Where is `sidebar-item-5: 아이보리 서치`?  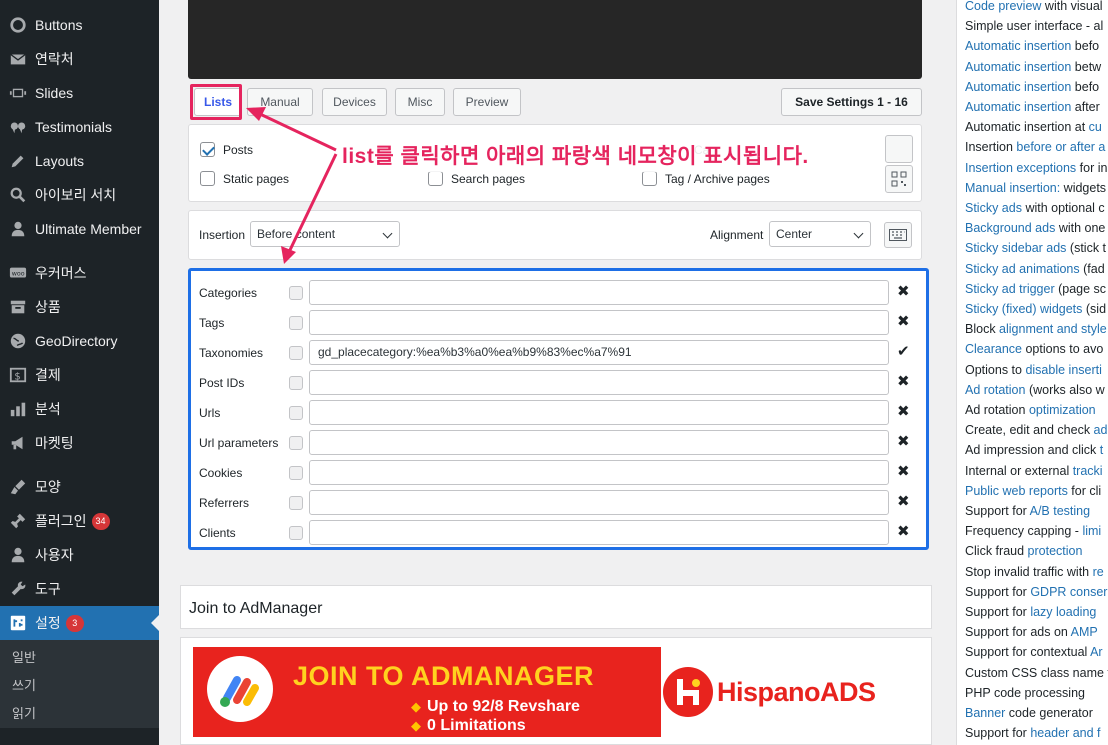 sidebar-item-5: 아이보리 서치 is located at coordinates (79, 195).